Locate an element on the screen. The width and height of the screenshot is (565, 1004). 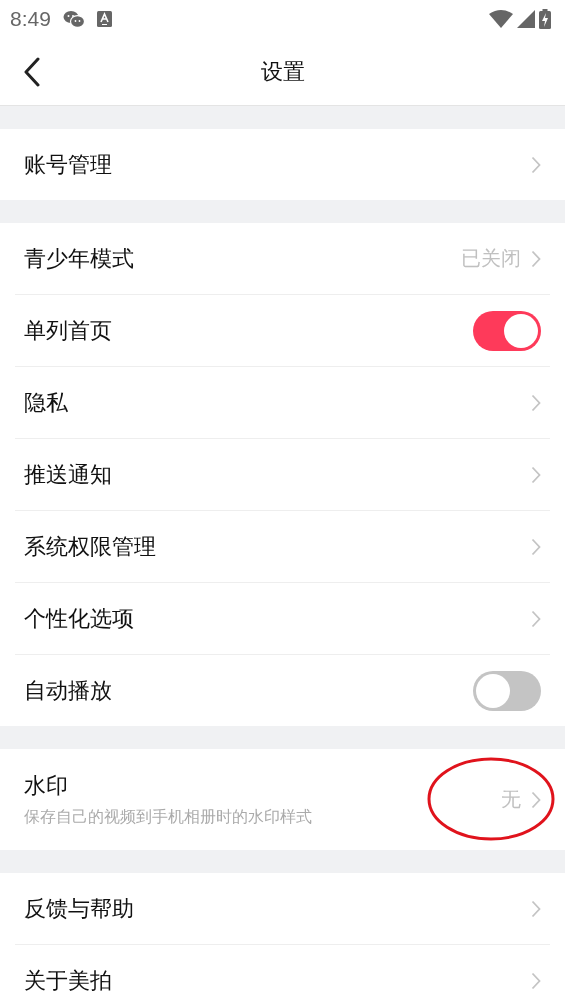
settings-row: 账号管理 is located at coordinates (282, 164).